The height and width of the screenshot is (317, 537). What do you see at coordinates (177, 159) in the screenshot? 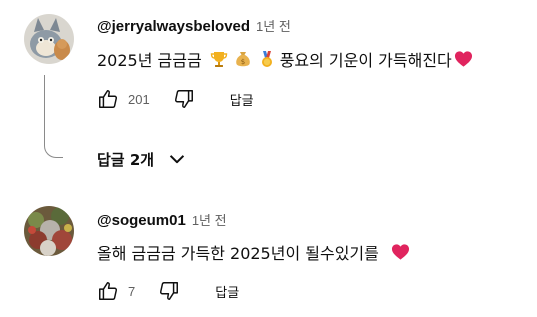
I see `chevron-down-icon` at bounding box center [177, 159].